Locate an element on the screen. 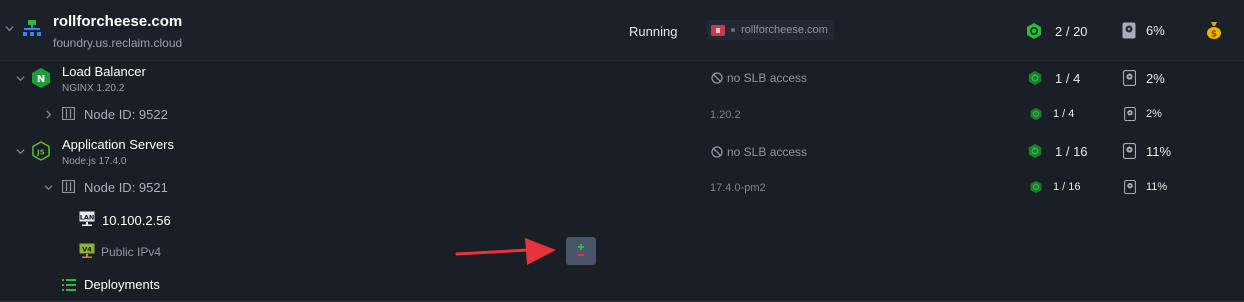  app-servers-chevron-icon is located at coordinates (20, 151).